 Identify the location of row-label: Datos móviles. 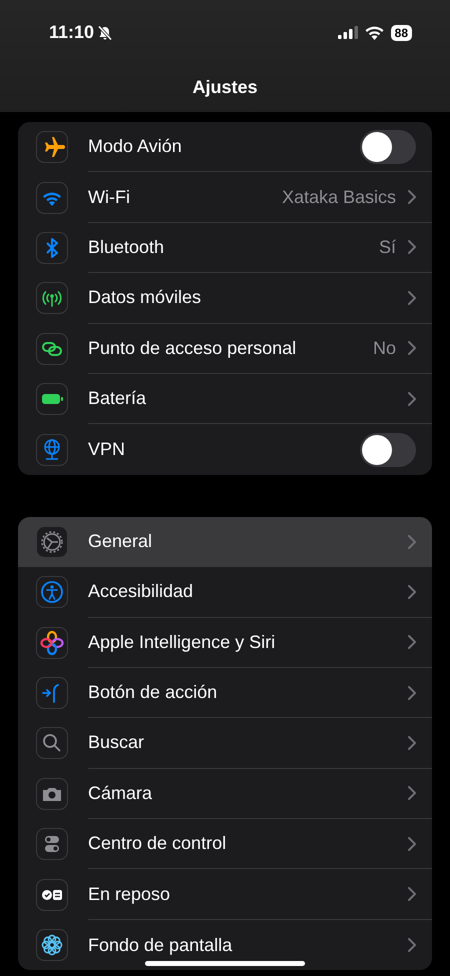
(145, 297).